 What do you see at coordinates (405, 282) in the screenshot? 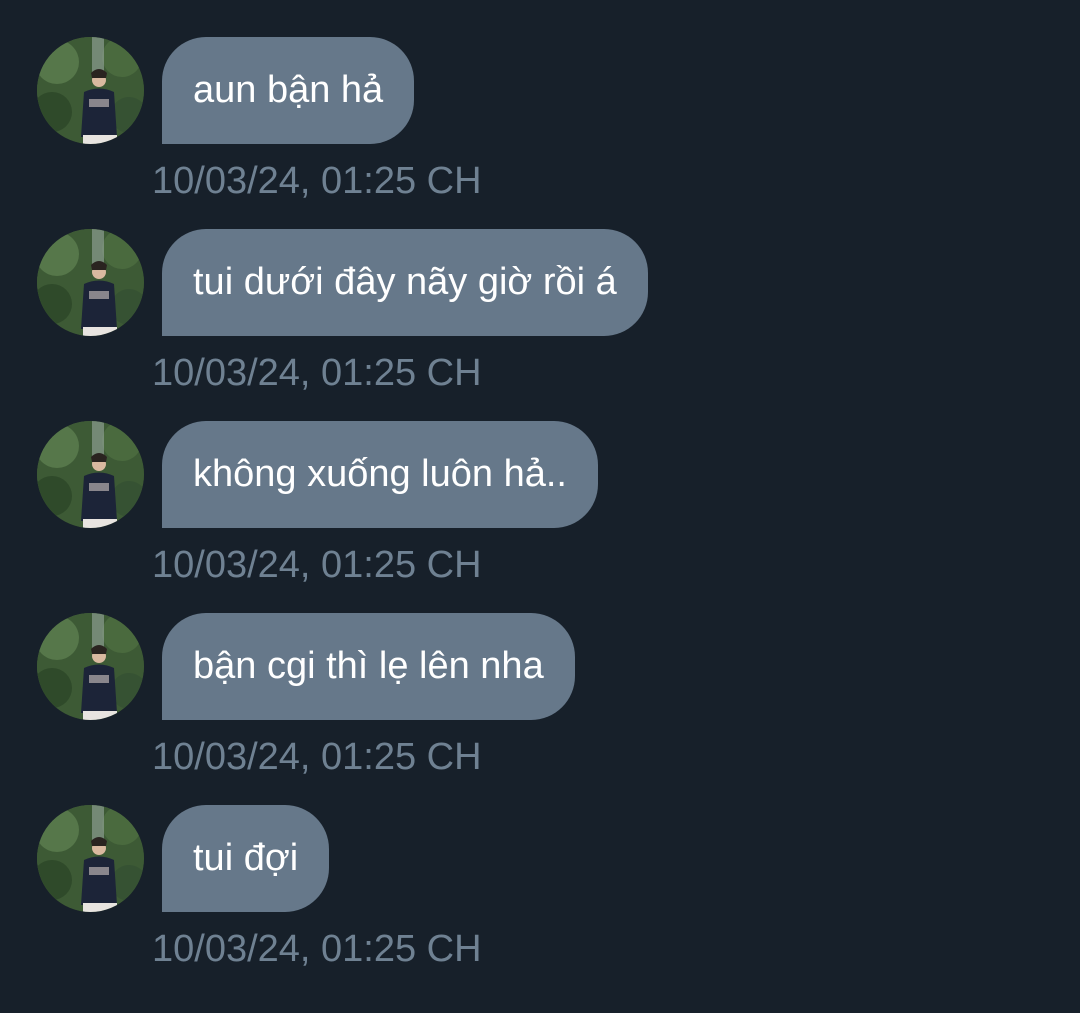
I see `message-bubble: tui dưới đây nãy giờ rồi á` at bounding box center [405, 282].